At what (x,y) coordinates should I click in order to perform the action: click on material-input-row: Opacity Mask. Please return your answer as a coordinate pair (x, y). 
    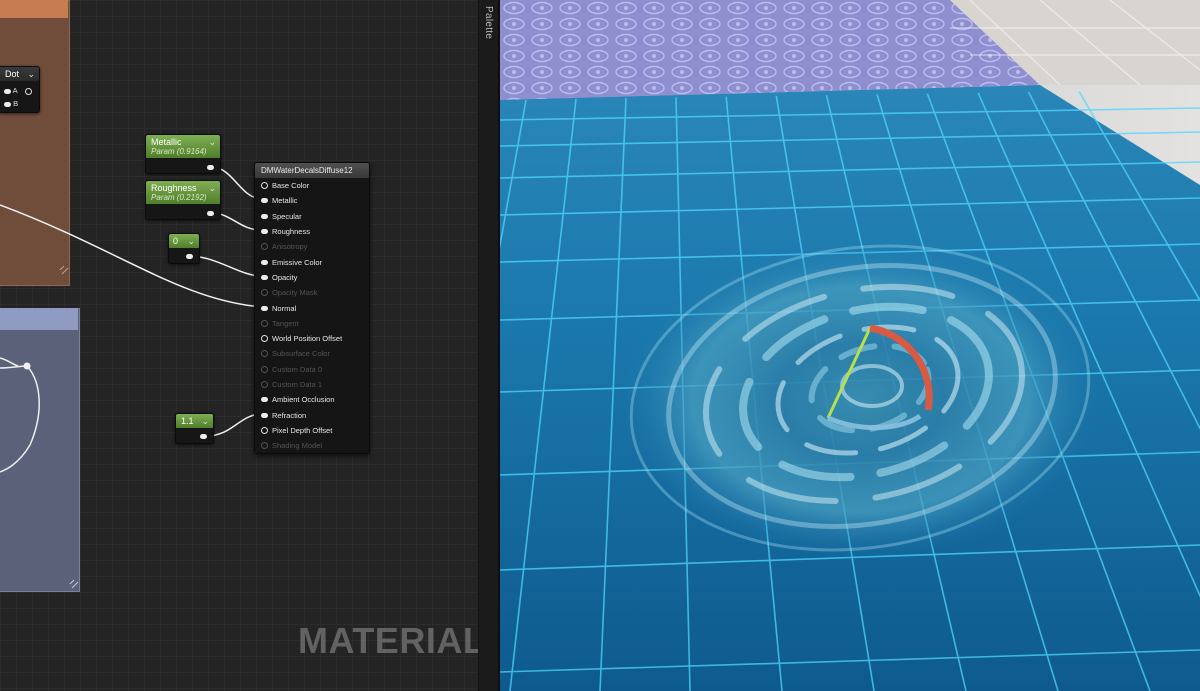
    Looking at the image, I should click on (312, 292).